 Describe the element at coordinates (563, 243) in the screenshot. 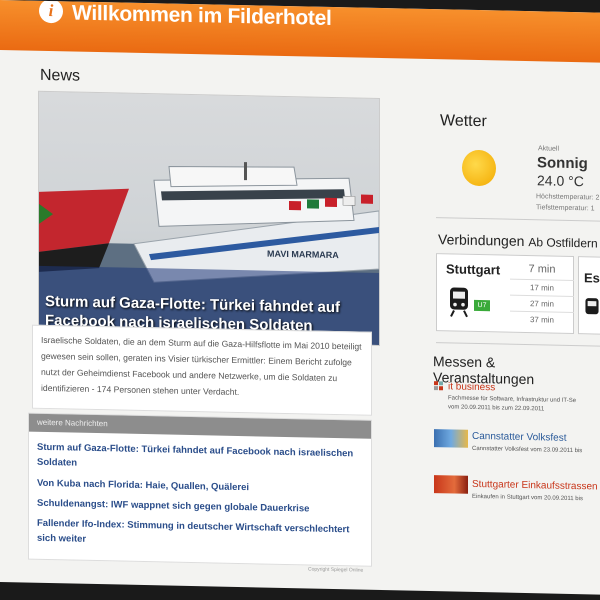

I see `connections-subtitle: Ab Ostfildern` at that location.